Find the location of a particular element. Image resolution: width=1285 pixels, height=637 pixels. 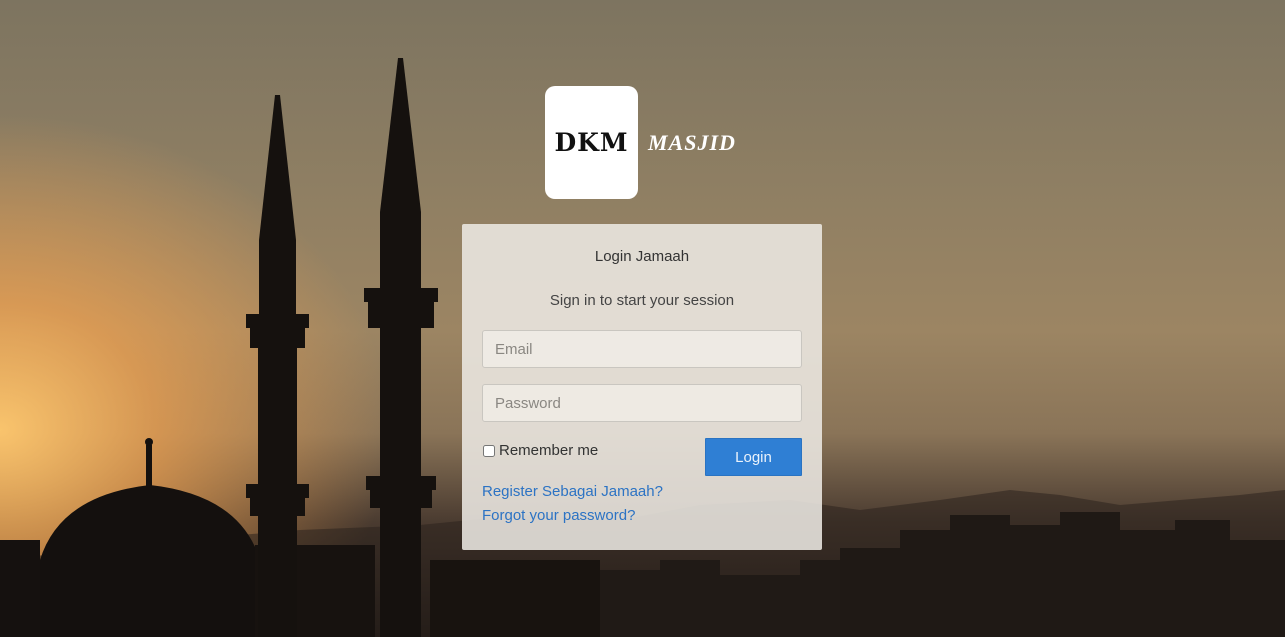

logo-text: DKM is located at coordinates (591, 142).